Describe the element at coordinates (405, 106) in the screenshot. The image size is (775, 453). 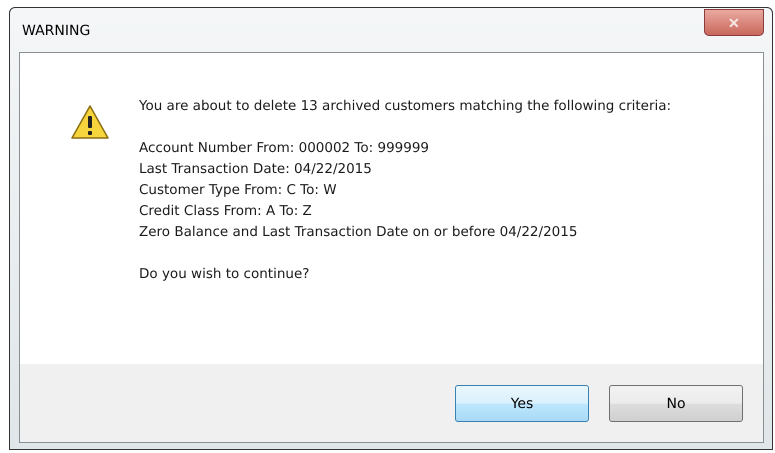
I see `warning-message: You are about to delete 13 archived customers matching the following criteria:` at that location.